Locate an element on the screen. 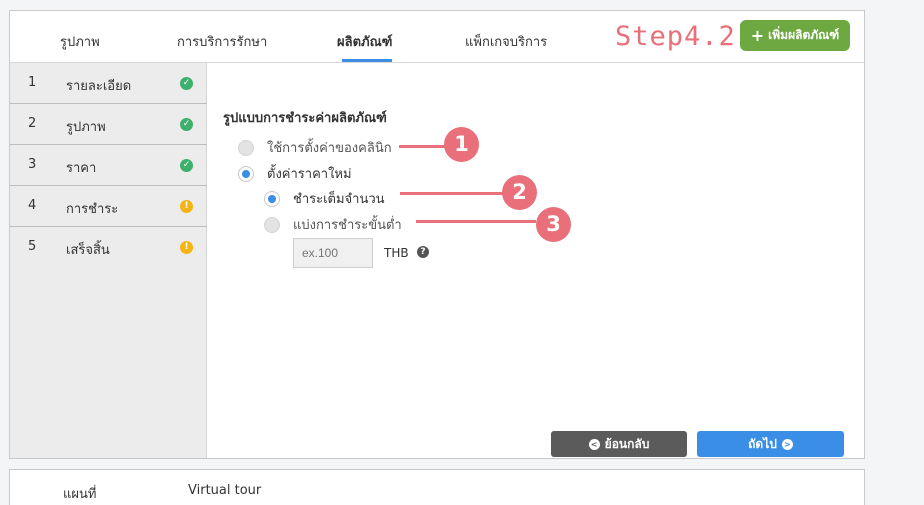 The image size is (924, 505). annotation-badge-2: 2 is located at coordinates (519, 192).